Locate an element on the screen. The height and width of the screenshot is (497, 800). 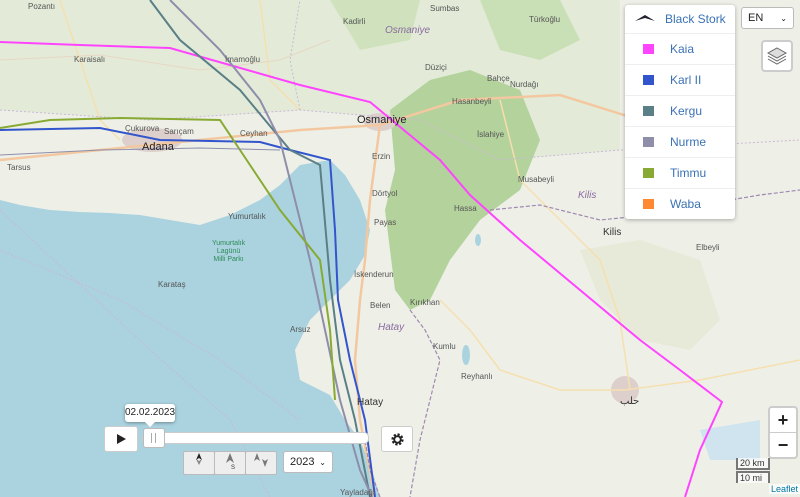
legend-title: Black Stork is located at coordinates (695, 19).